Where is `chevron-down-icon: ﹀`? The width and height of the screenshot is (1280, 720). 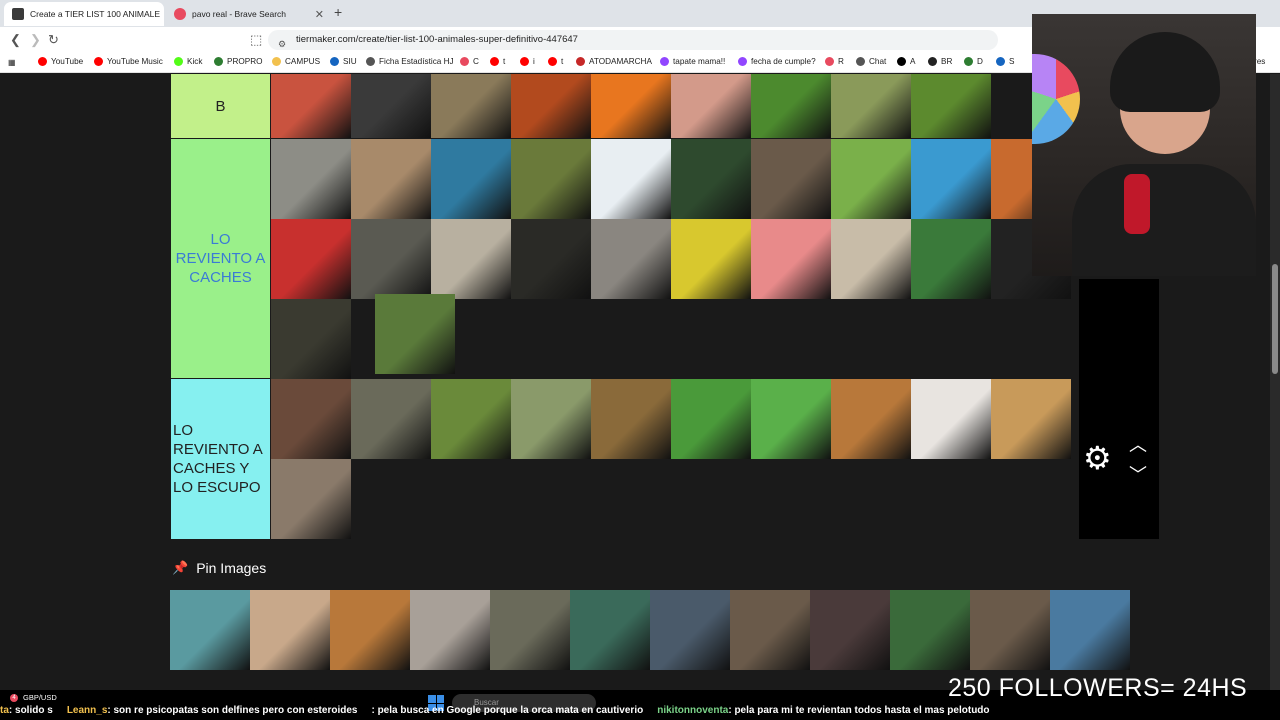 chevron-down-icon: ﹀ is located at coordinates (1138, 474).